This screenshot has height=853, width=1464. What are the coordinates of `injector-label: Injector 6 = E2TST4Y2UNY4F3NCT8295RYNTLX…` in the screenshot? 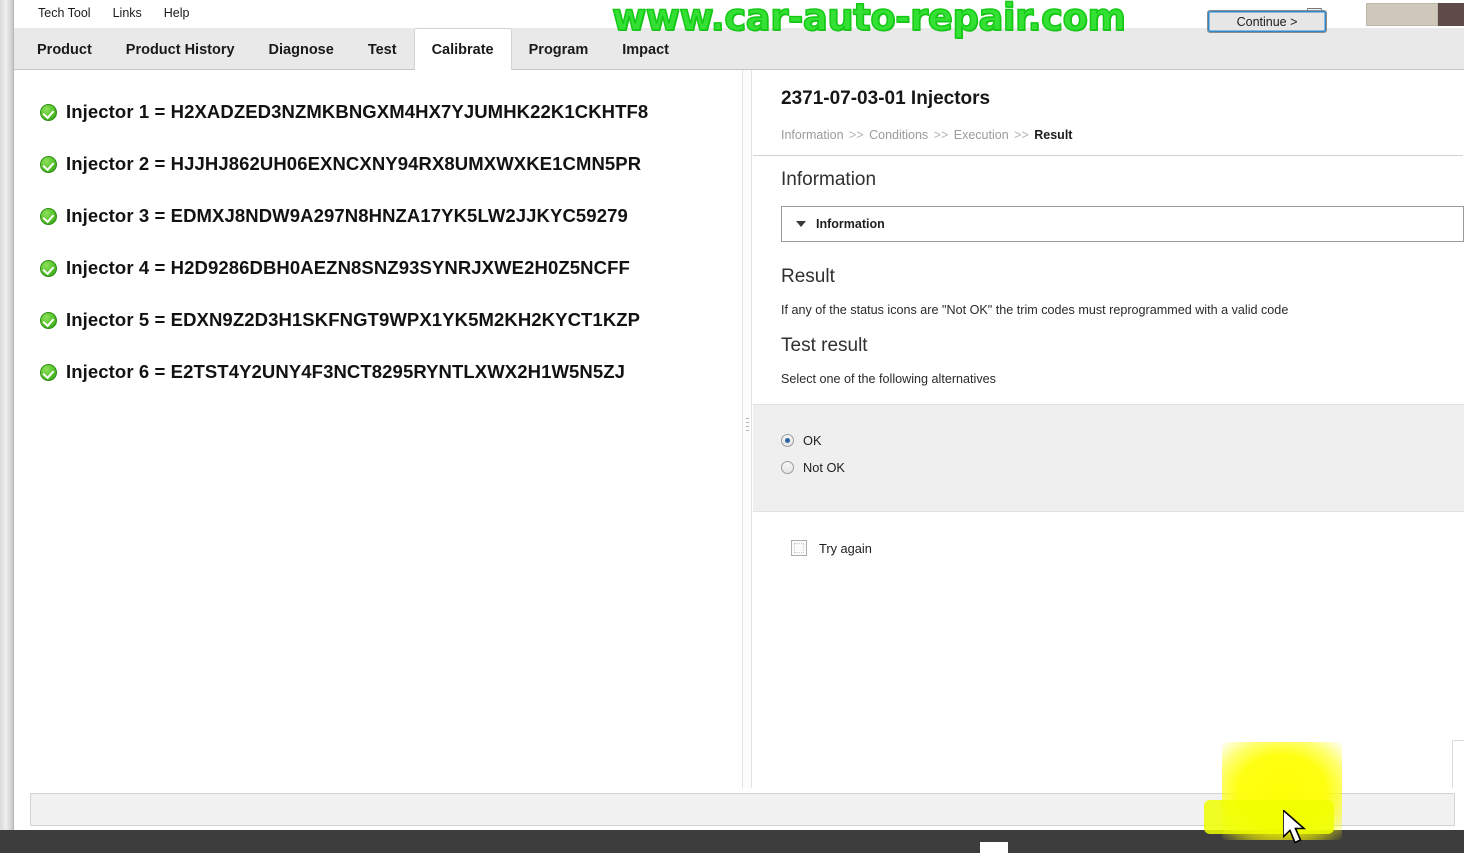 It's located at (346, 371).